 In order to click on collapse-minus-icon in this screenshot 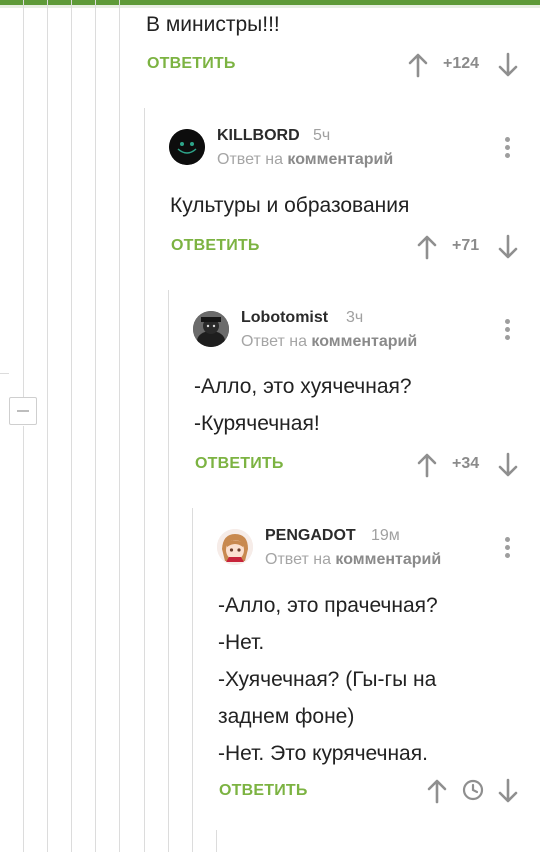, I will do `click(23, 411)`.